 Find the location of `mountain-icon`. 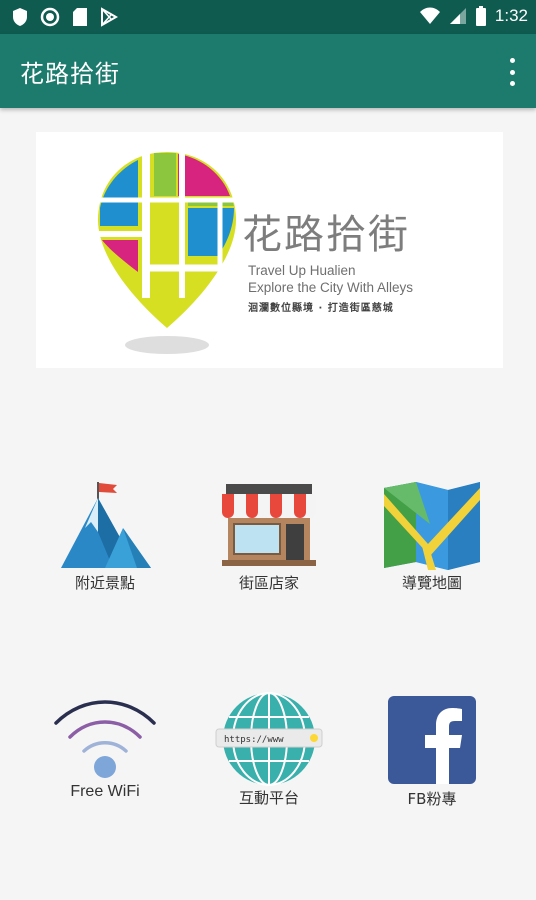

mountain-icon is located at coordinates (106, 525).